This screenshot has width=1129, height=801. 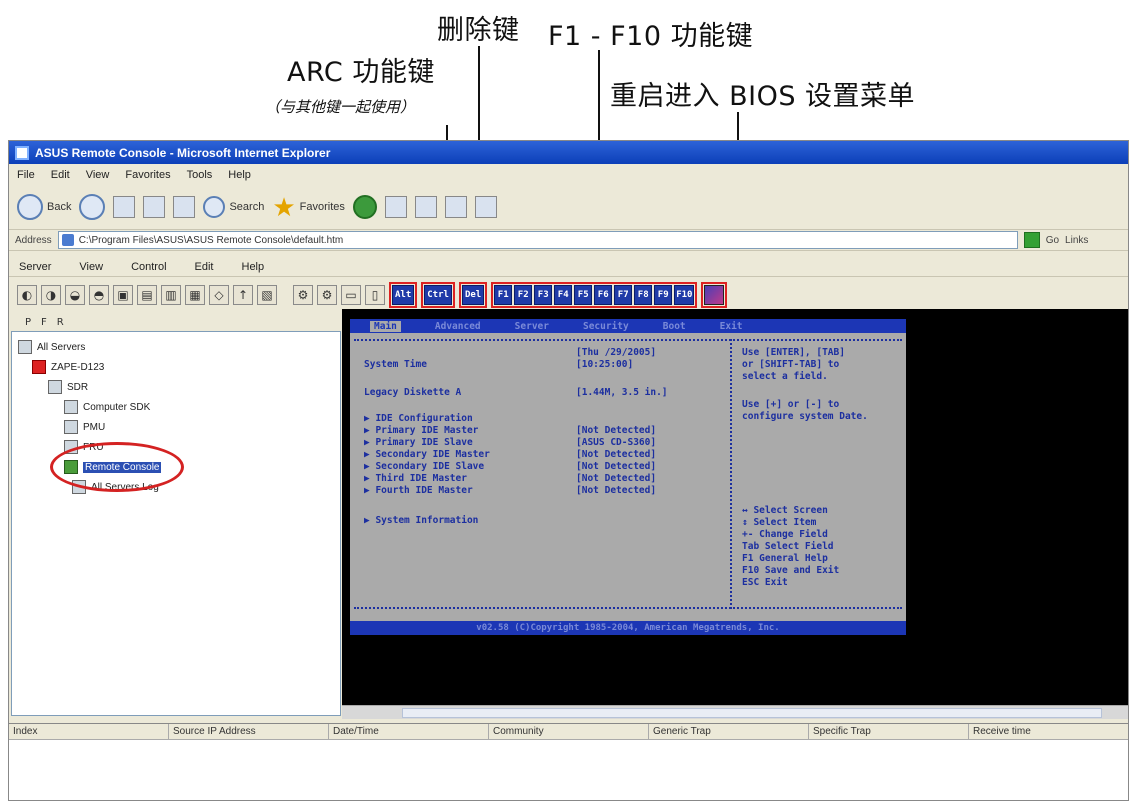 What do you see at coordinates (239, 175) in the screenshot?
I see `menu-help: Help` at bounding box center [239, 175].